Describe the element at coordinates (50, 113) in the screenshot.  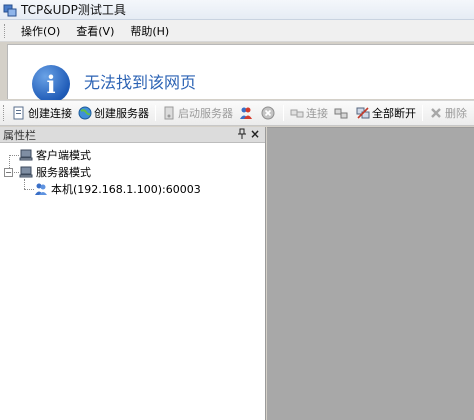
I see `create-connection-label: 创建连接` at that location.